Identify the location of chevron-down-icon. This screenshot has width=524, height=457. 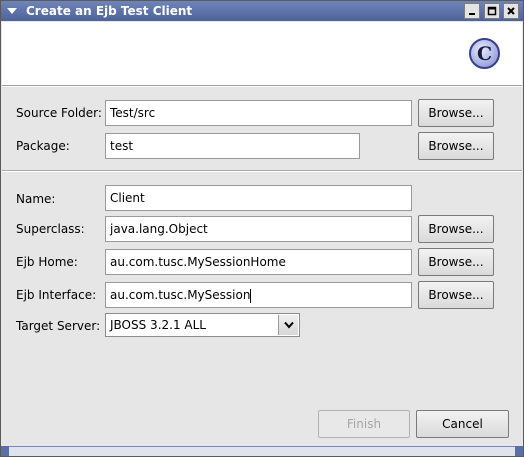
(288, 325).